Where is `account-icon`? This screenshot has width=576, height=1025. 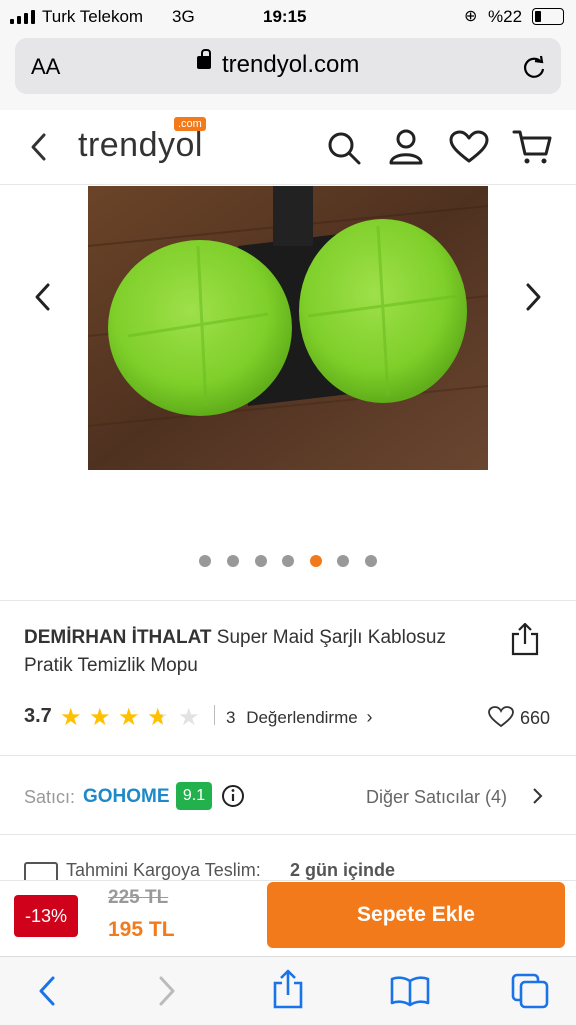
account-icon is located at coordinates (406, 147).